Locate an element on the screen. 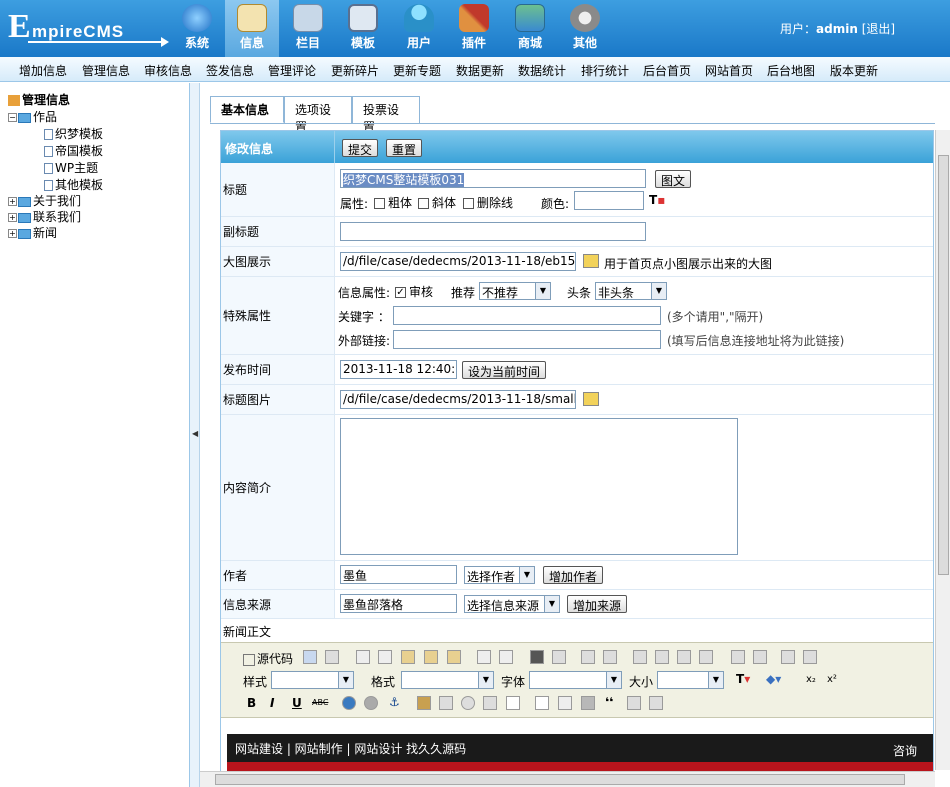 The height and width of the screenshot is (787, 950). image-select-icon is located at coordinates (591, 399).